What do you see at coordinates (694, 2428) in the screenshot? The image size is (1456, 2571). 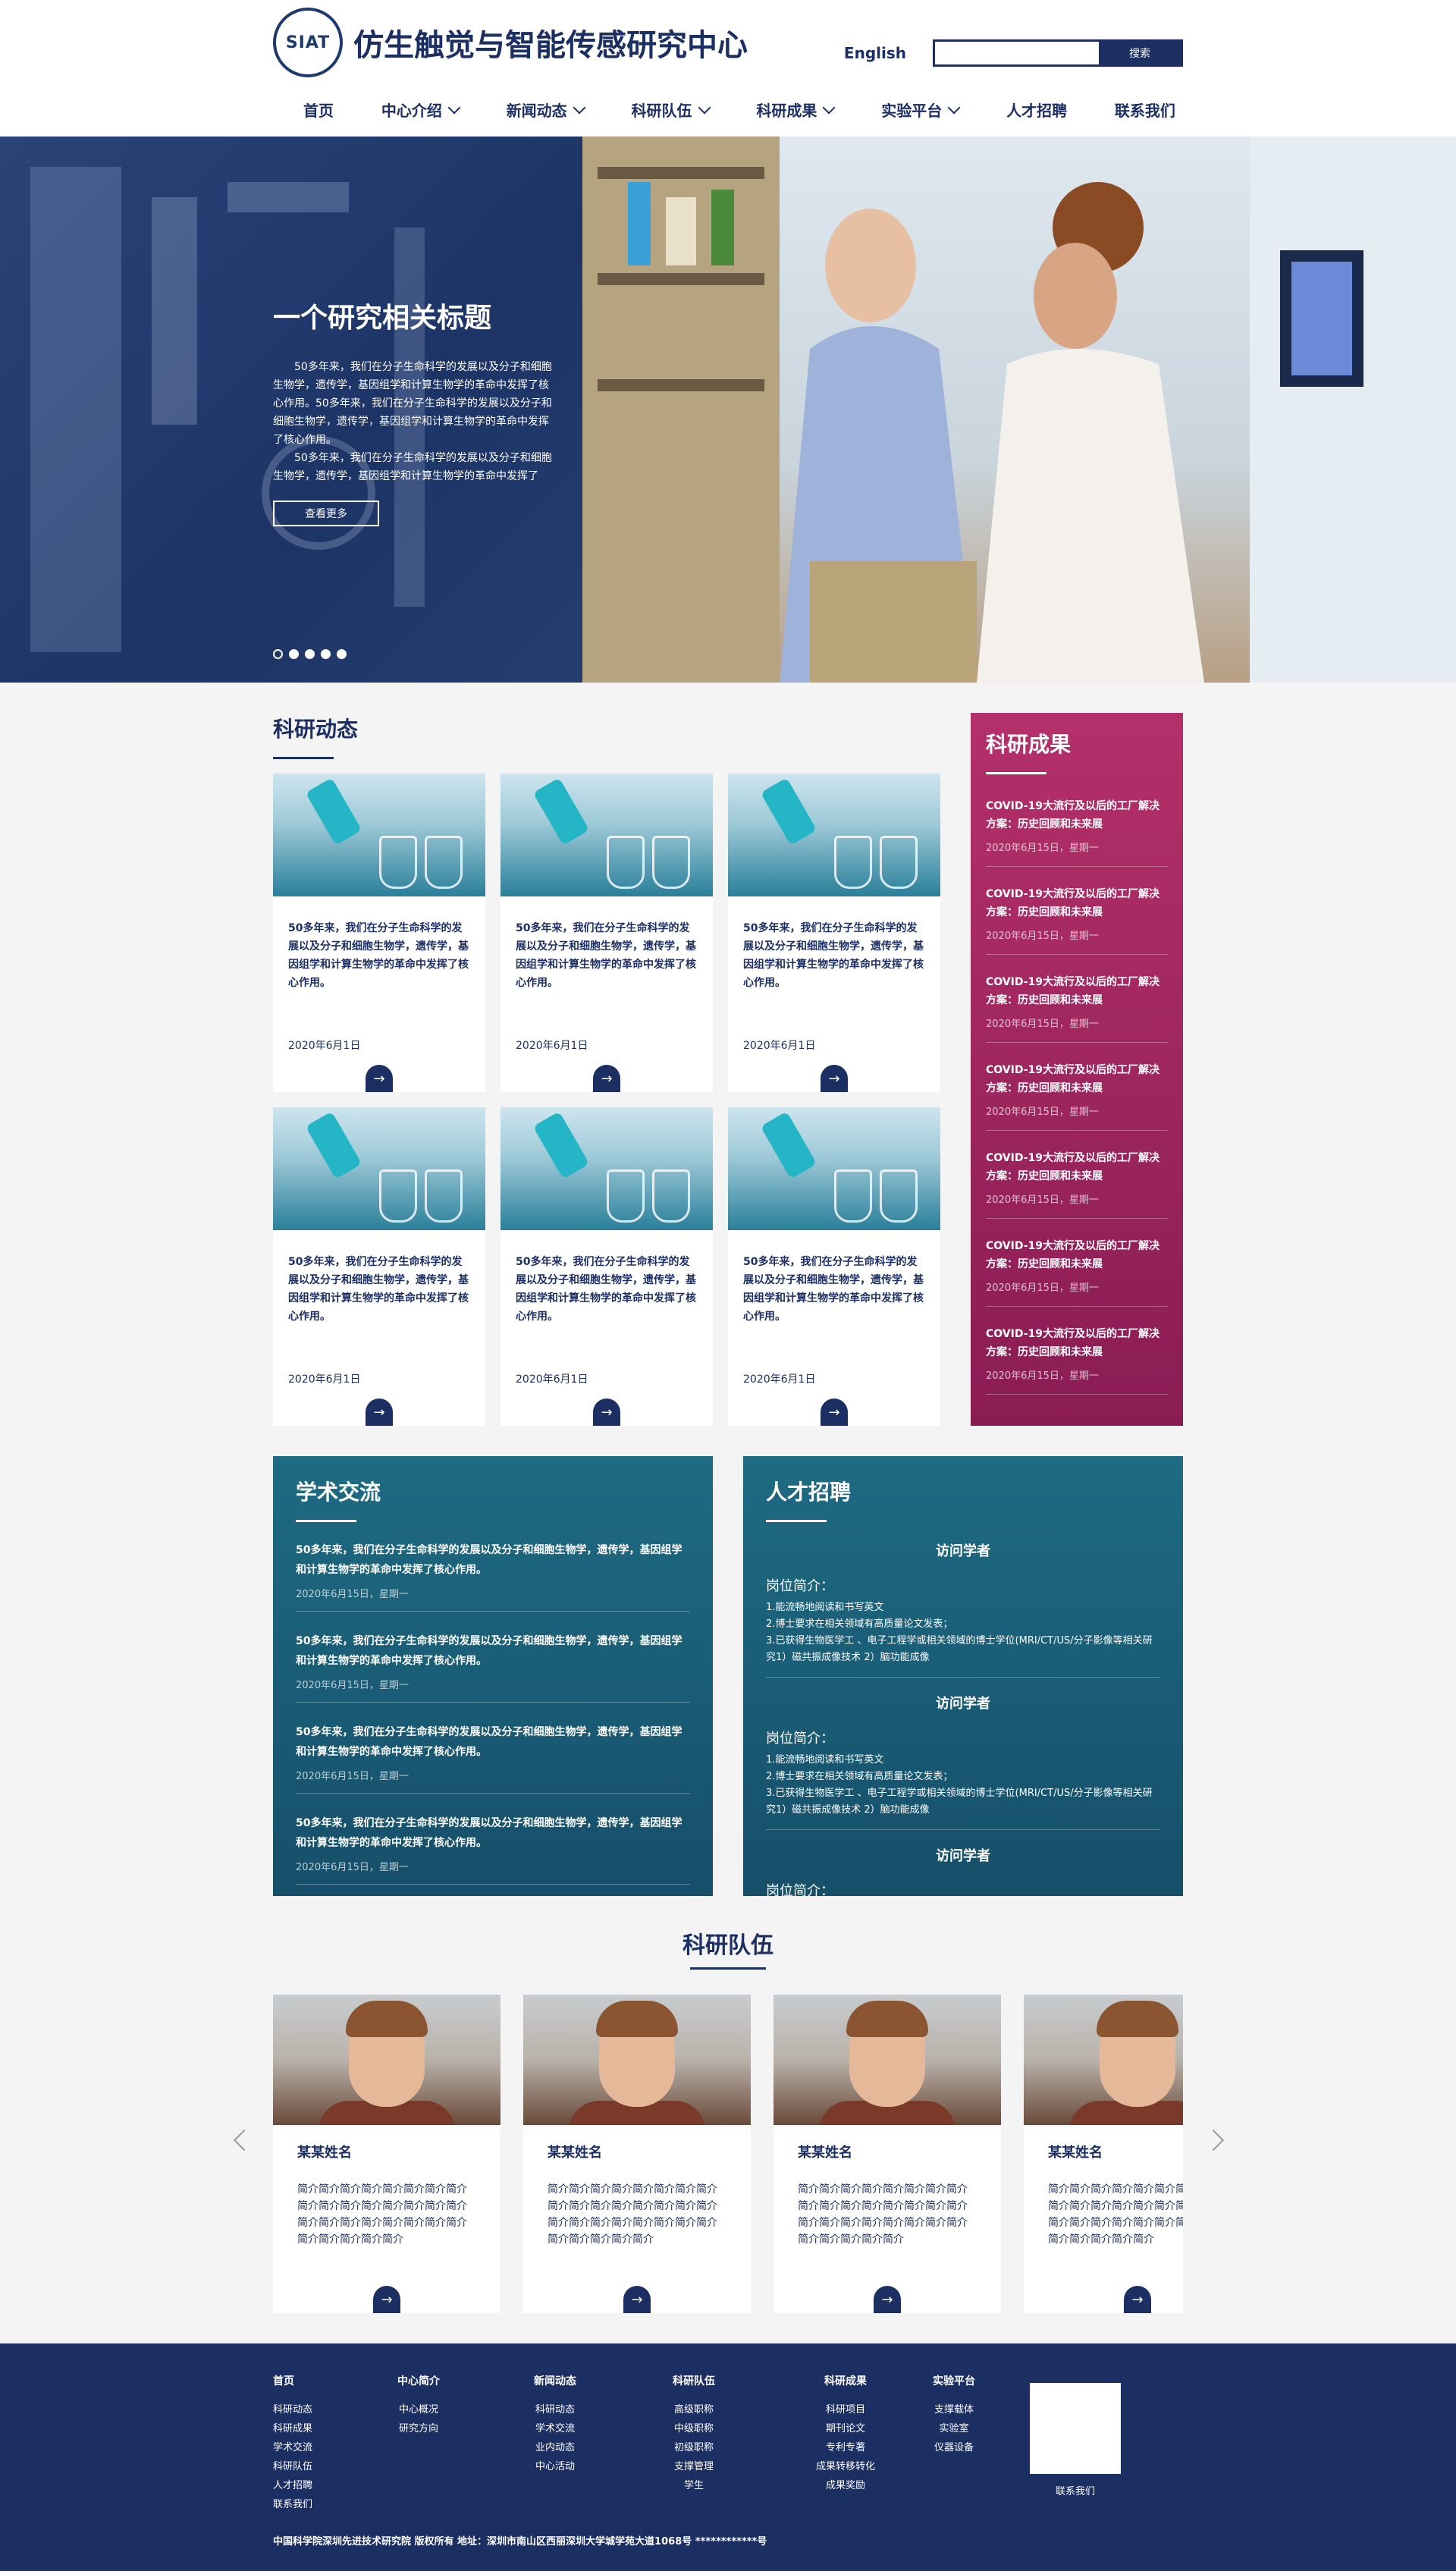 I see `footer-link: 中级职称` at bounding box center [694, 2428].